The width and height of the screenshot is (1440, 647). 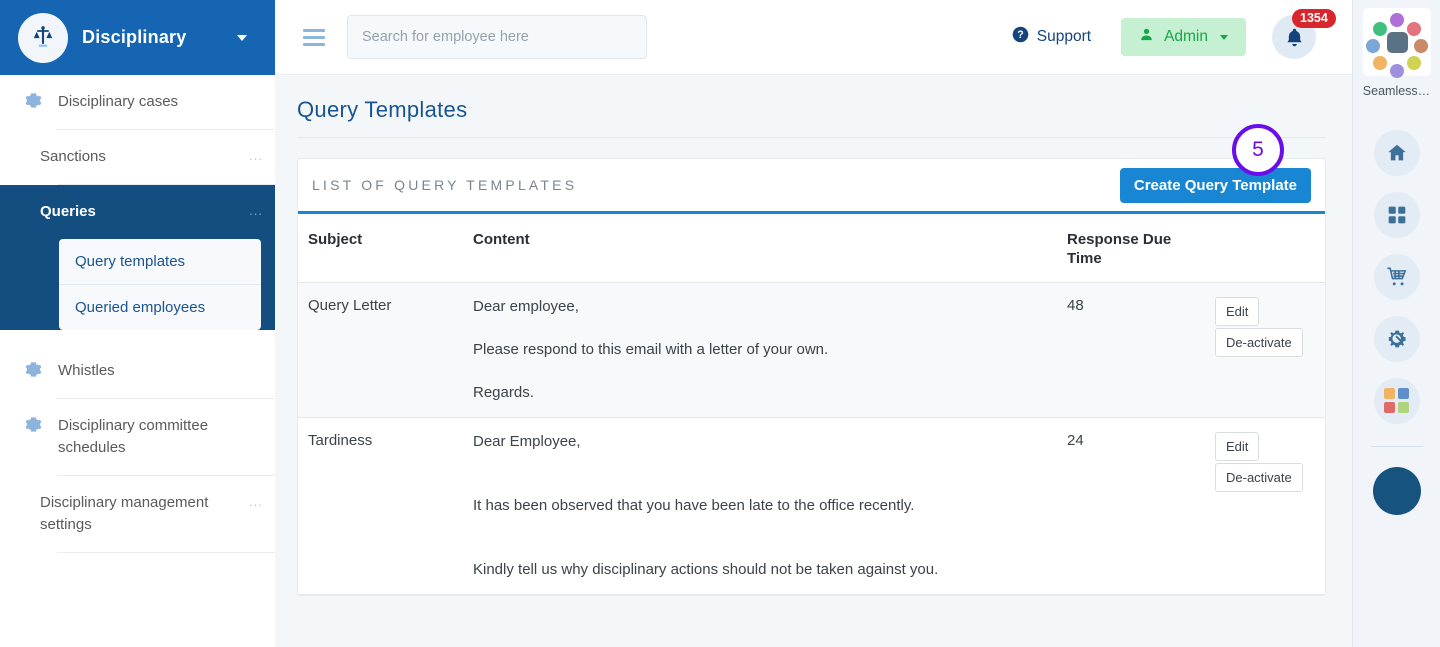 I want to click on card-header-title: LIST OF QUERY TEMPLATES, so click(x=445, y=185).